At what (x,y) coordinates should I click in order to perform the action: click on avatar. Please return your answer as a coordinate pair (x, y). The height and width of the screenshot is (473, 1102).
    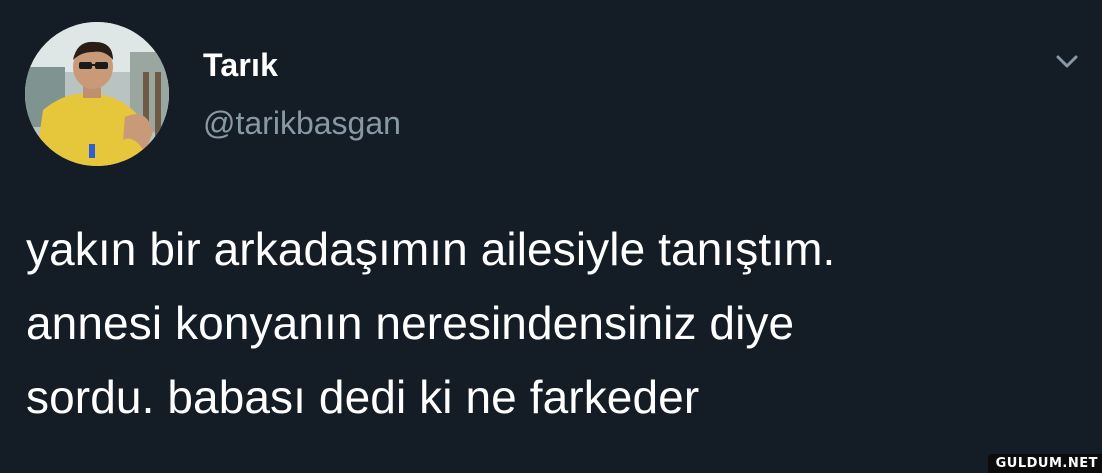
    Looking at the image, I should click on (97, 94).